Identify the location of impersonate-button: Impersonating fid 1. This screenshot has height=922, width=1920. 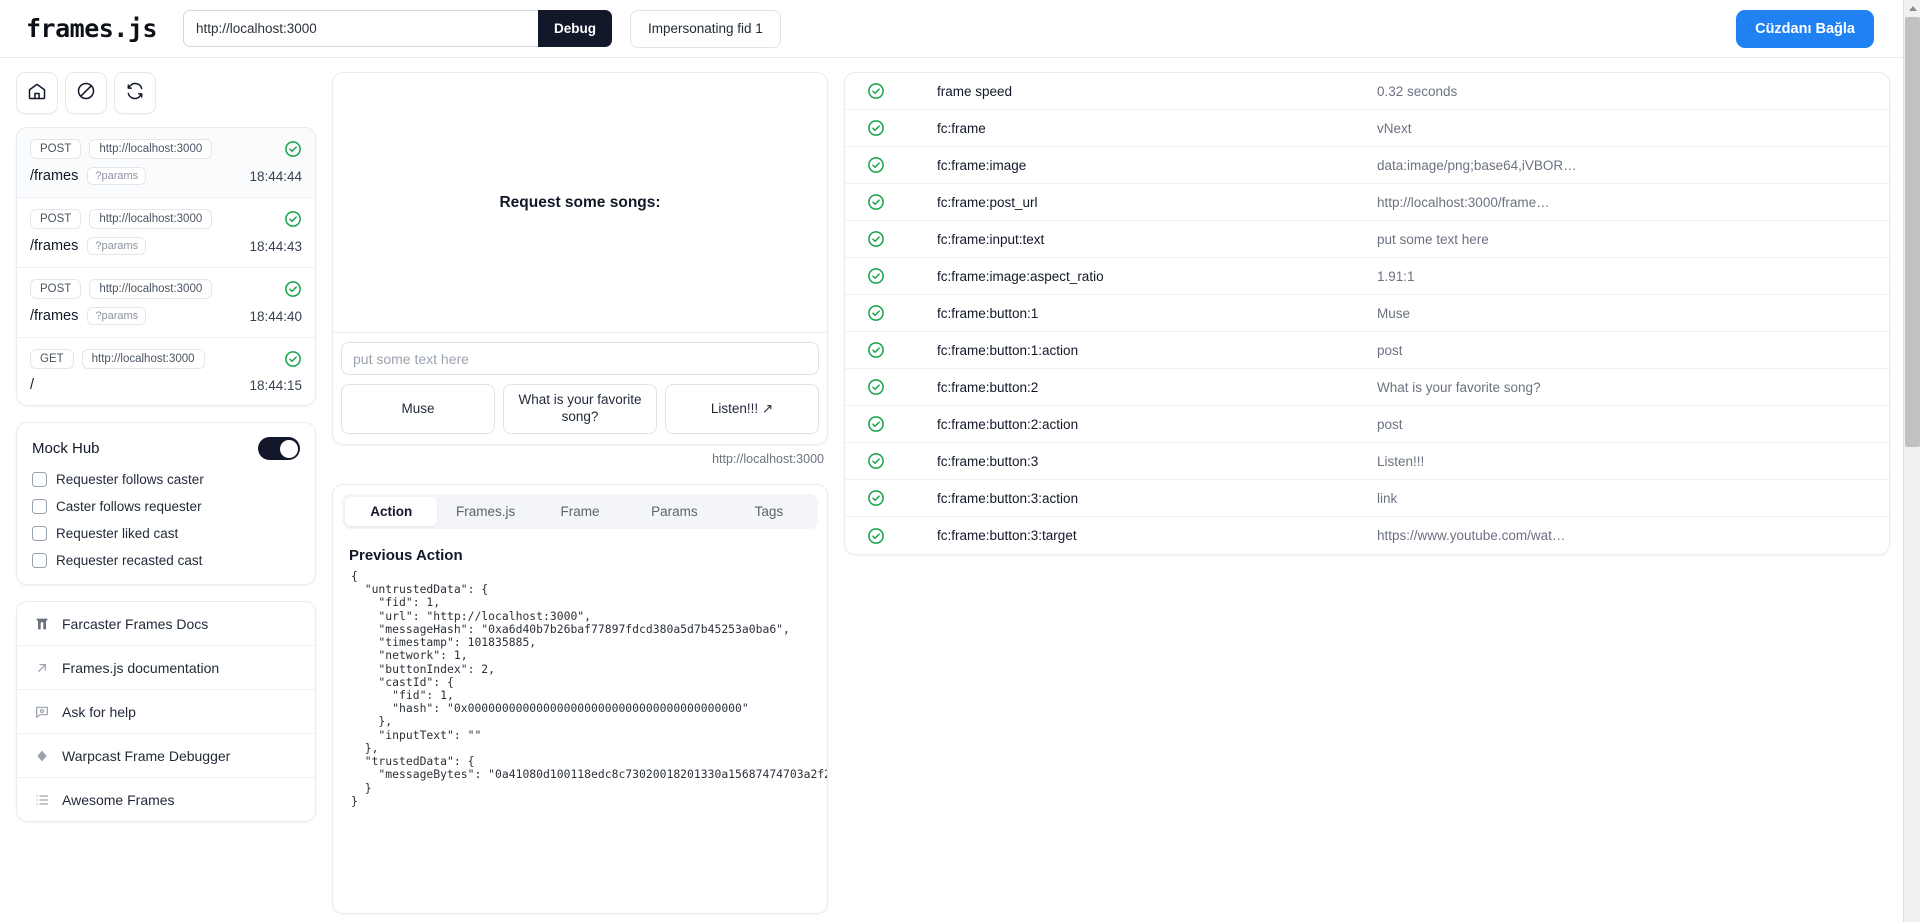
(705, 28).